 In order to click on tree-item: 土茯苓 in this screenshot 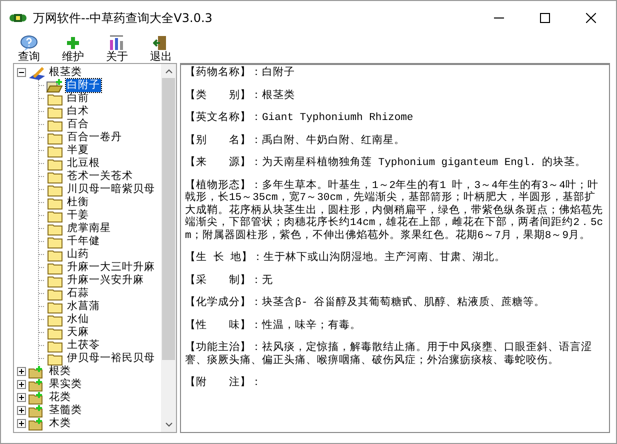, I will do `click(83, 345)`.